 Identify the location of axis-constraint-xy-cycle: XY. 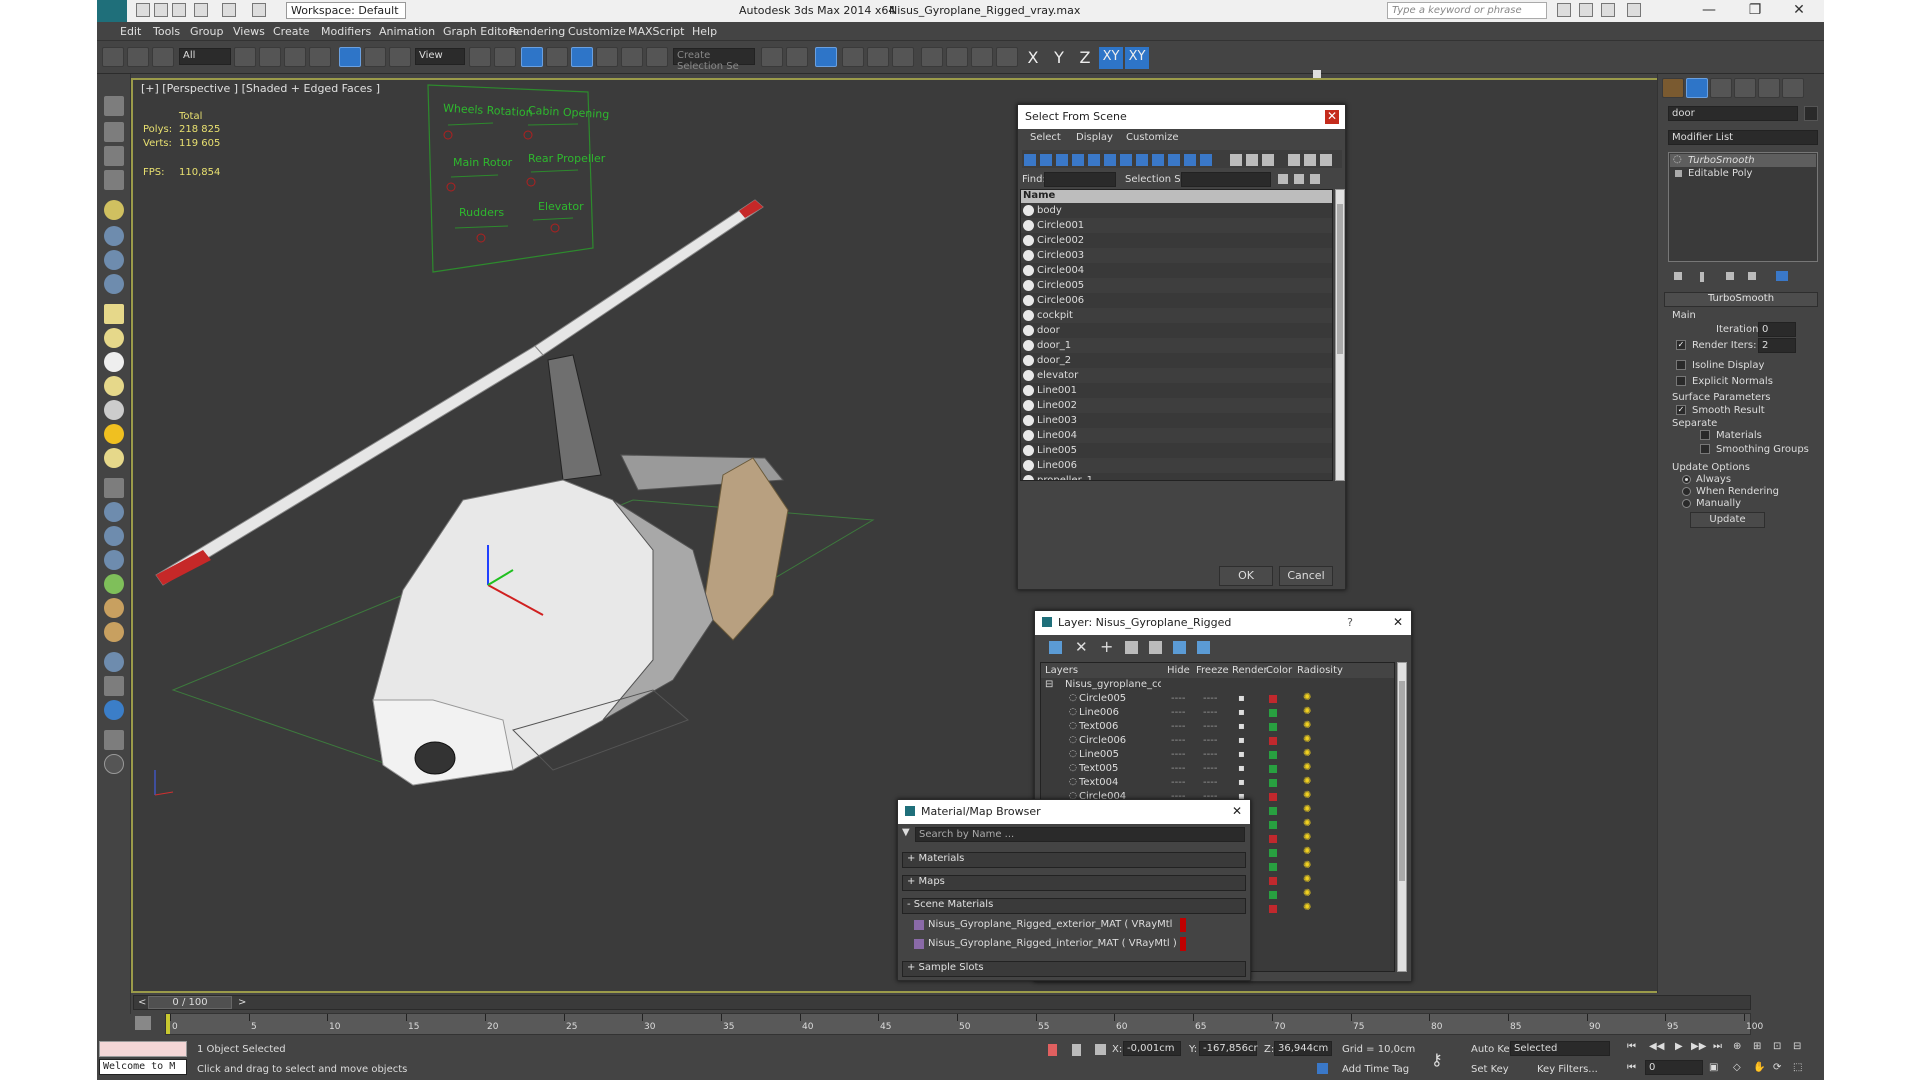
(1137, 58).